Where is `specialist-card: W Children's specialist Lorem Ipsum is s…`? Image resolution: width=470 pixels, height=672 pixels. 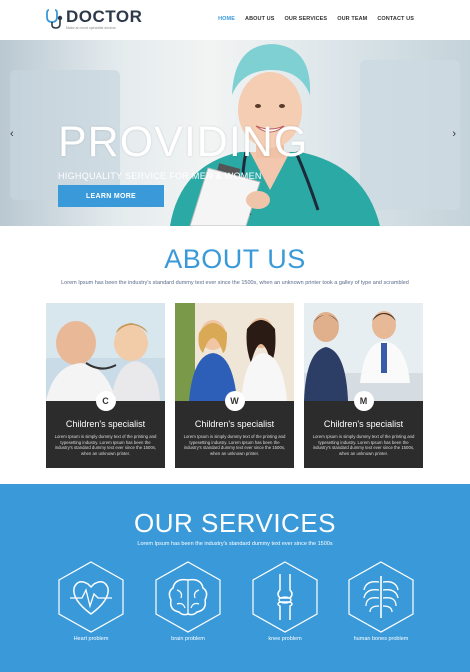 specialist-card: W Children's specialist Lorem Ipsum is s… is located at coordinates (234, 385).